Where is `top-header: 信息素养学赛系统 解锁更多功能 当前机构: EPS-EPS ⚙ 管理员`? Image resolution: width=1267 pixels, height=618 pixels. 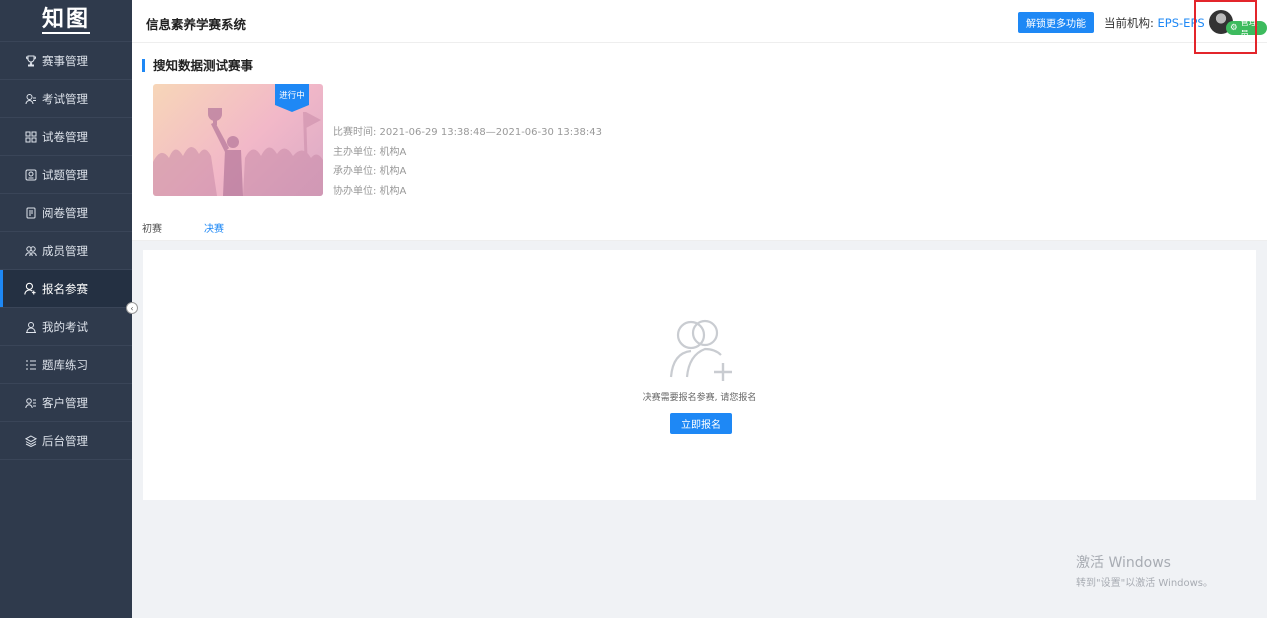
top-header: 信息素养学赛系统 解锁更多功能 当前机构: EPS-EPS ⚙ 管理员 is located at coordinates (699, 27).